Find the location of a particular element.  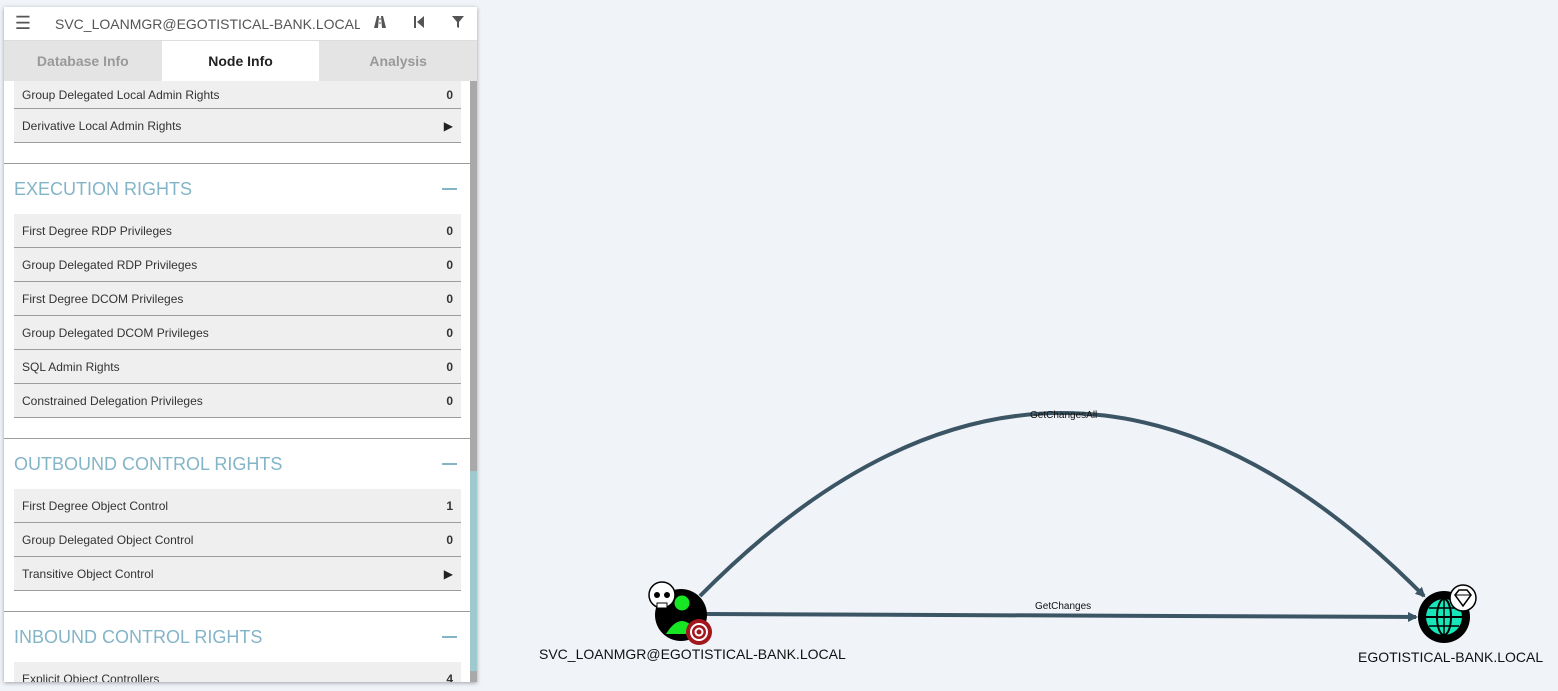

edge-getchanges is located at coordinates (1061, 616).